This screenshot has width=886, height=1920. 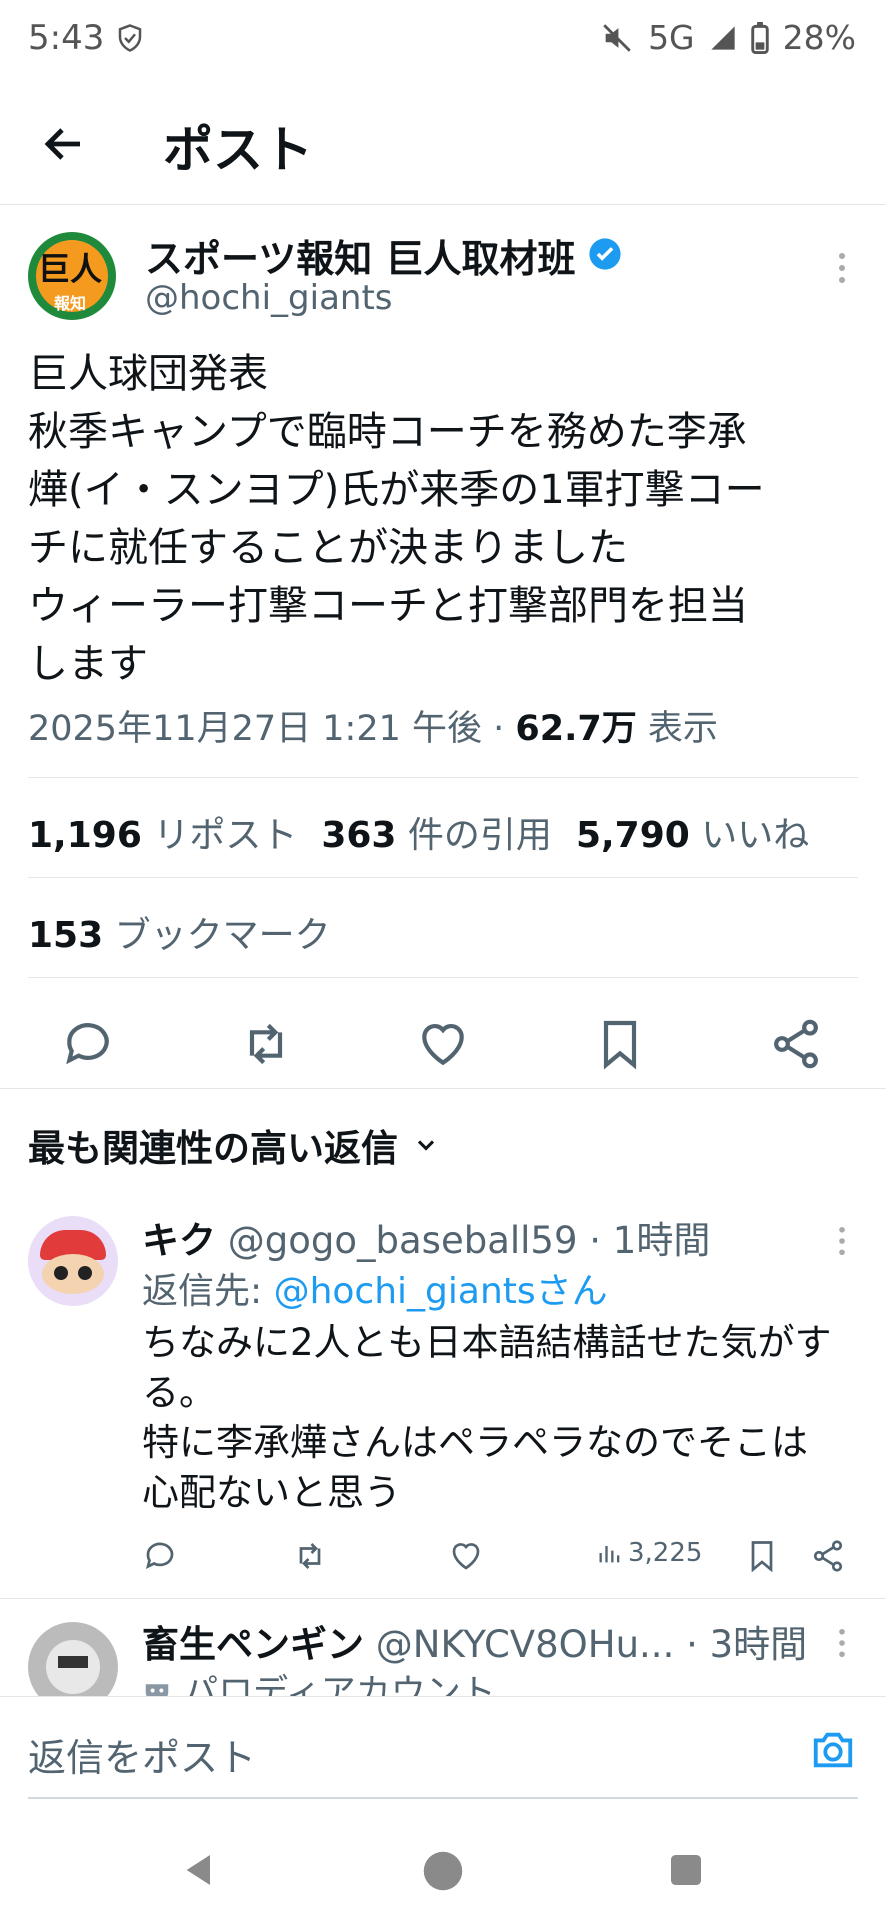 I want to click on likes-stat: 5,790 いいね, so click(x=692, y=832).